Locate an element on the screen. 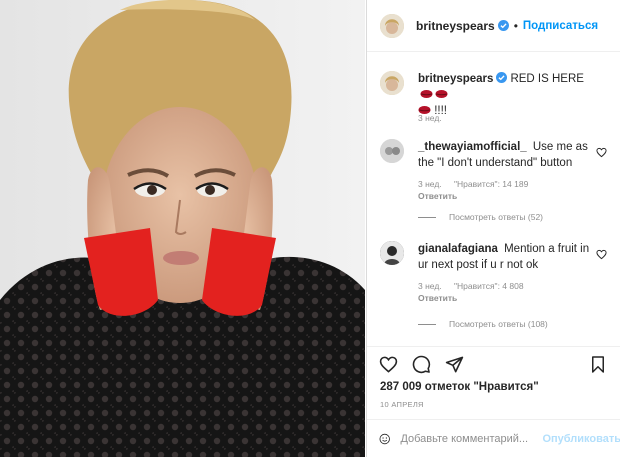  caption-time-text: 3 нед. is located at coordinates (430, 118).